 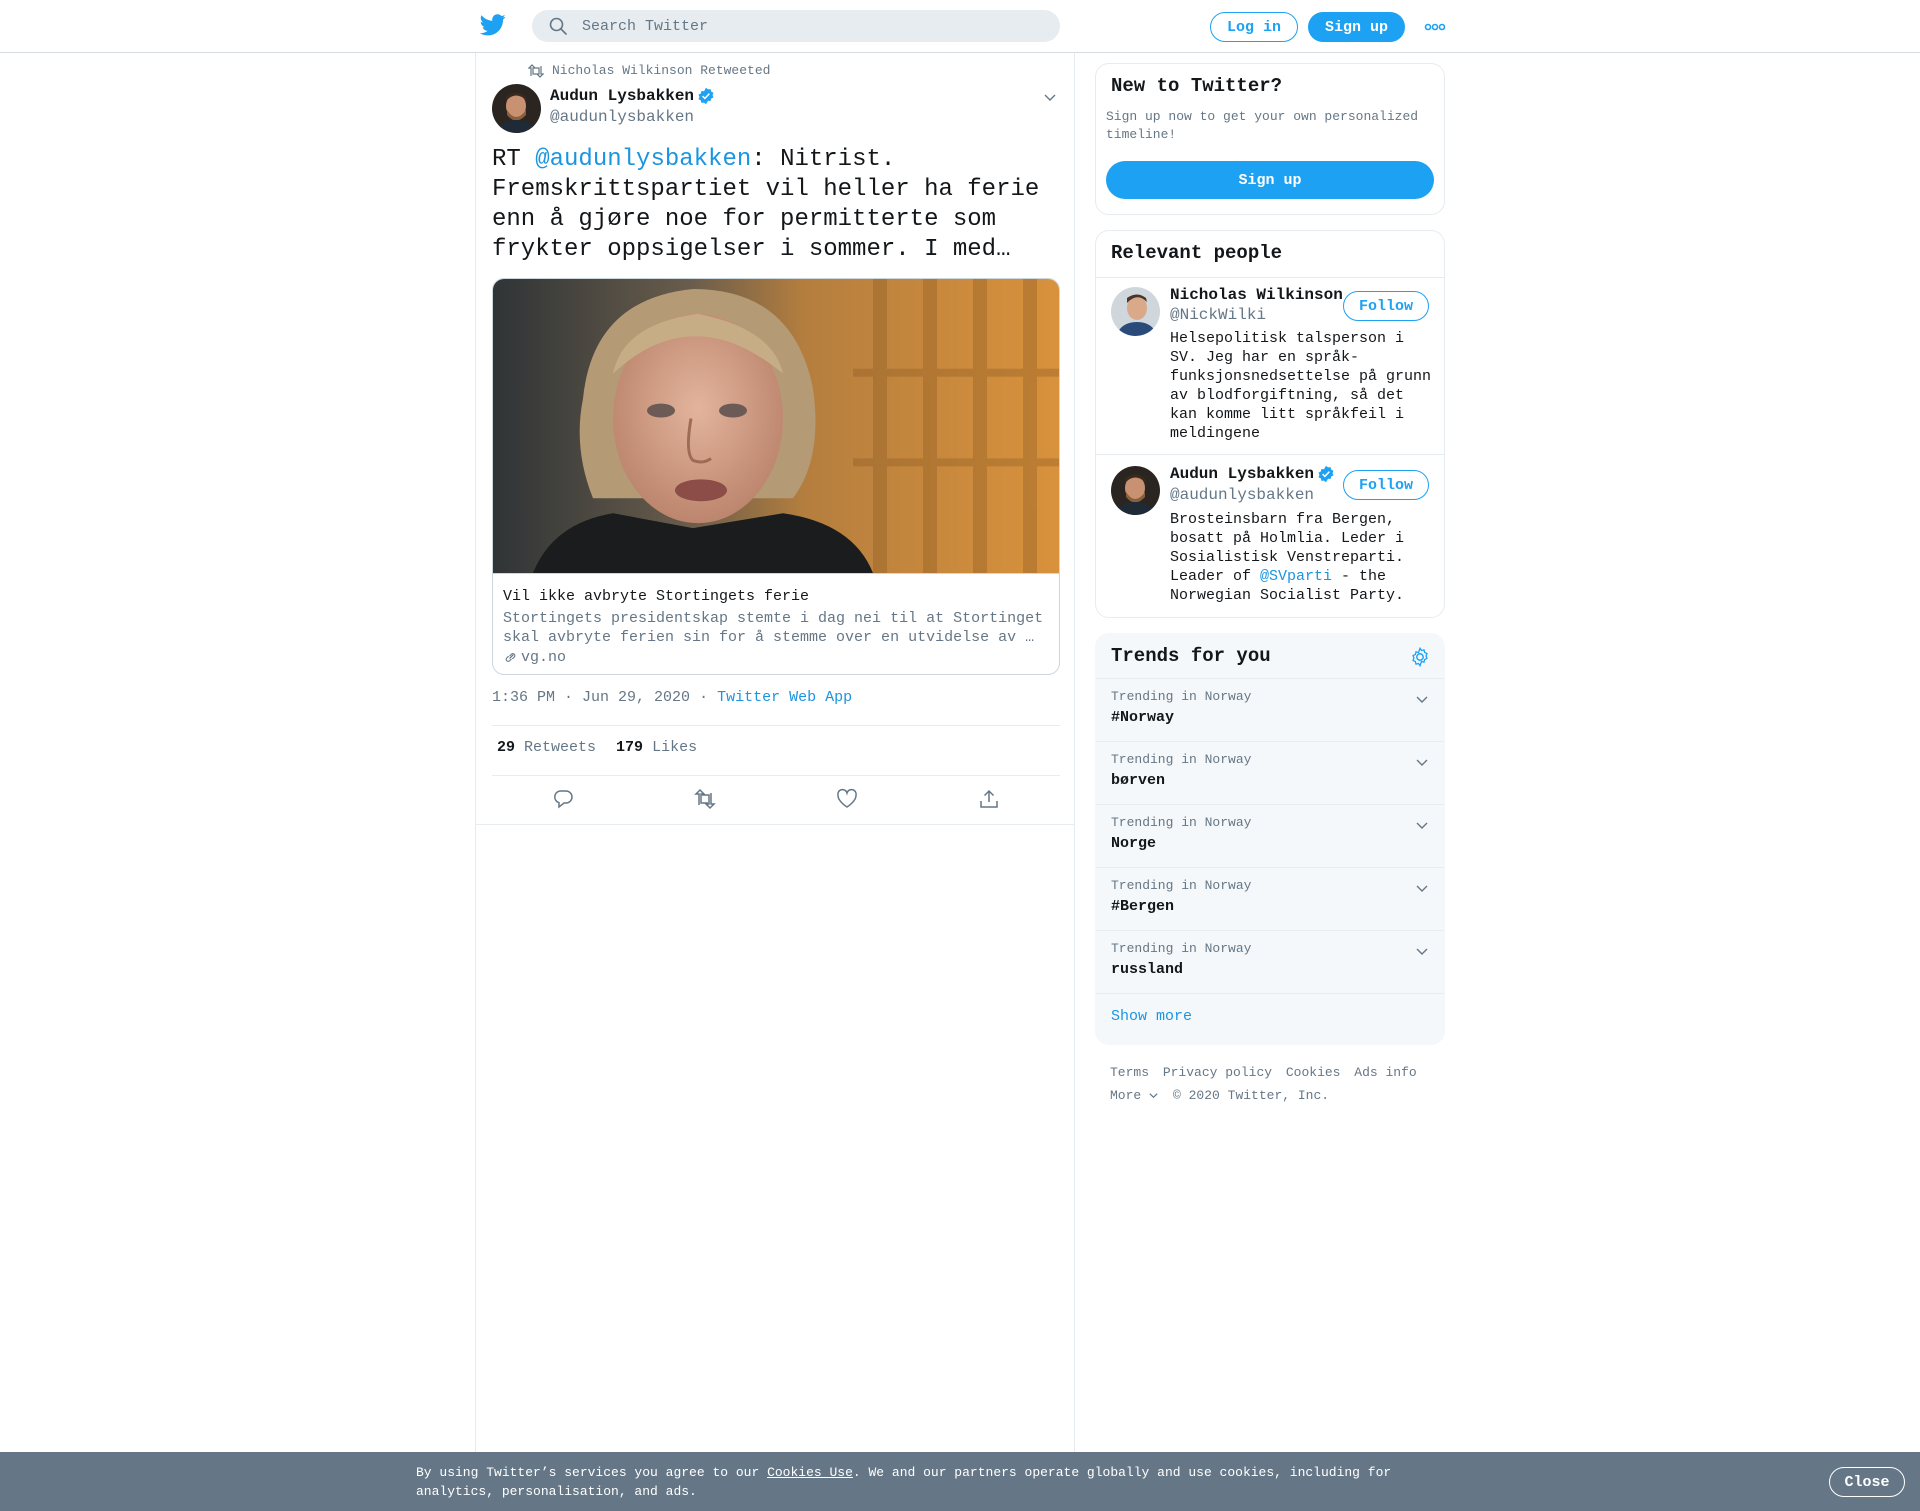 I want to click on author-name-text: Audun Lysbakken, so click(x=622, y=96).